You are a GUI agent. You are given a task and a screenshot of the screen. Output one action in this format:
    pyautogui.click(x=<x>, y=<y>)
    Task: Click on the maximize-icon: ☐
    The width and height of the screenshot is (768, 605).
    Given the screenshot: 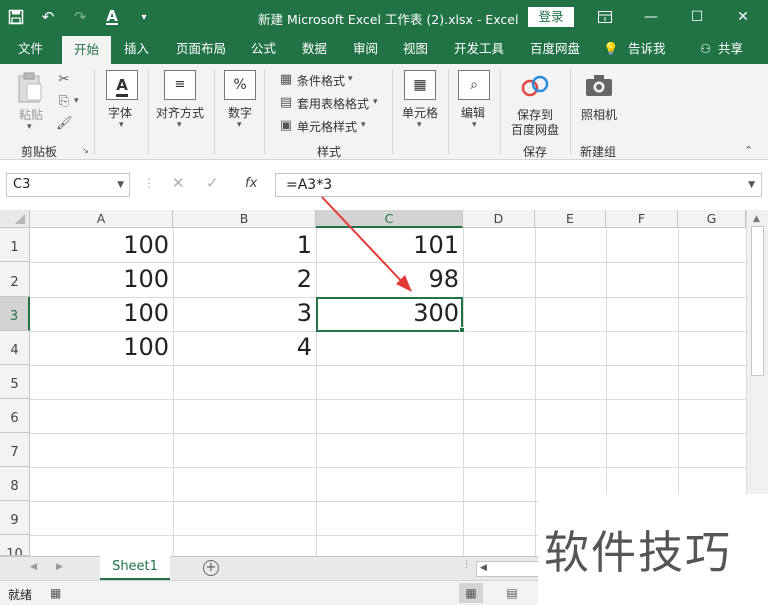 What is the action you would take?
    pyautogui.click(x=697, y=17)
    